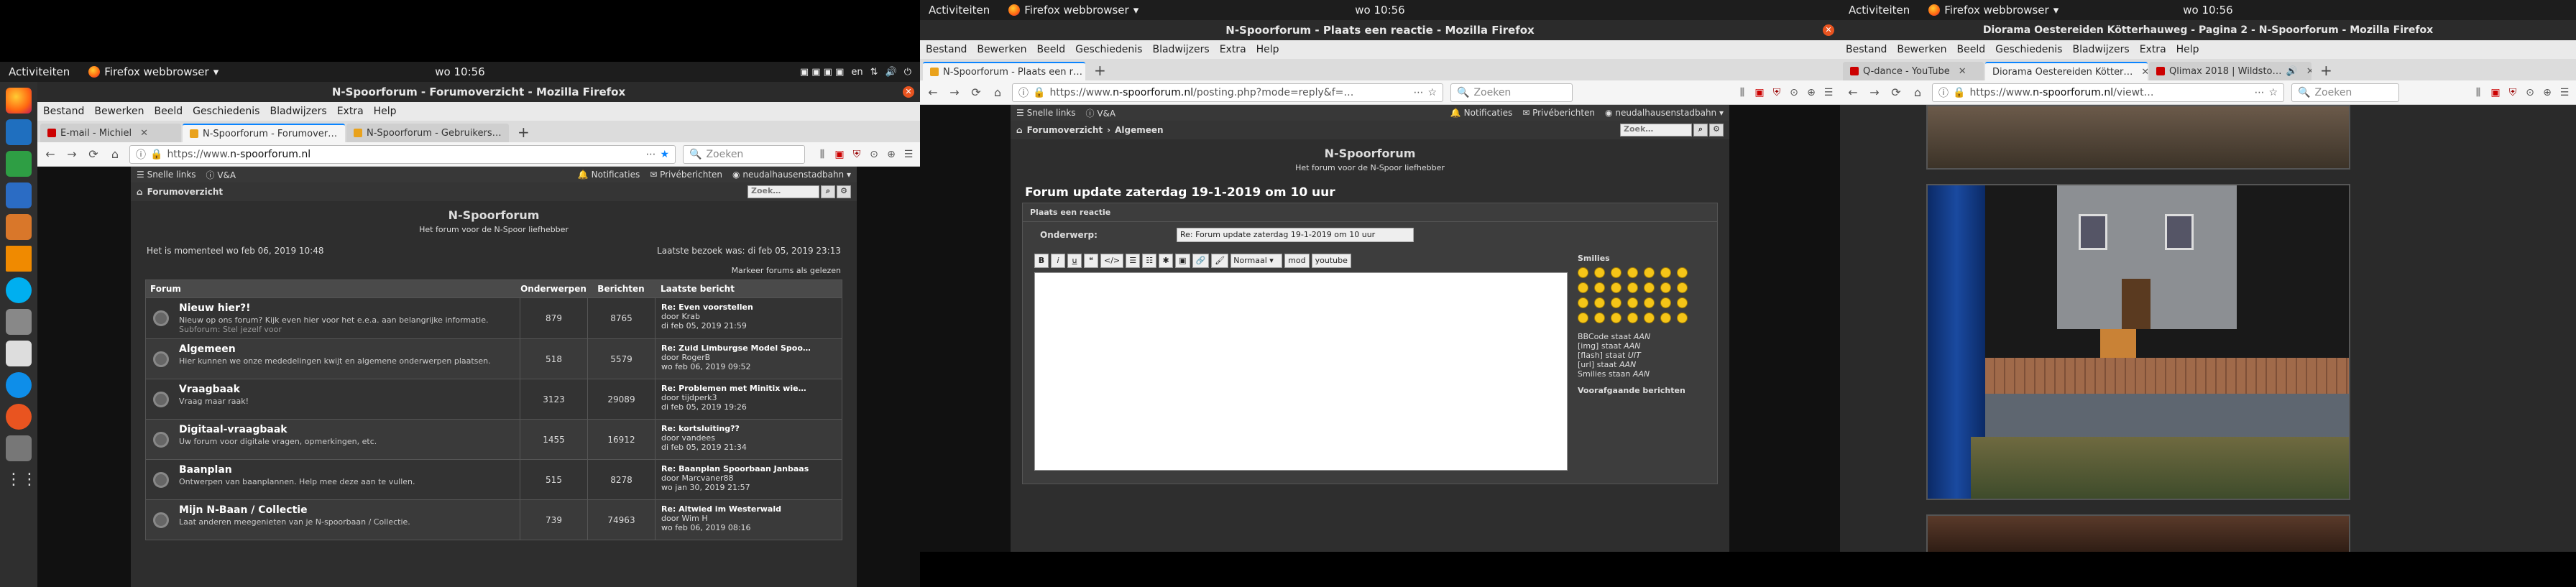 The height and width of the screenshot is (587, 2576). I want to click on activities-button: Activiteiten, so click(959, 10).